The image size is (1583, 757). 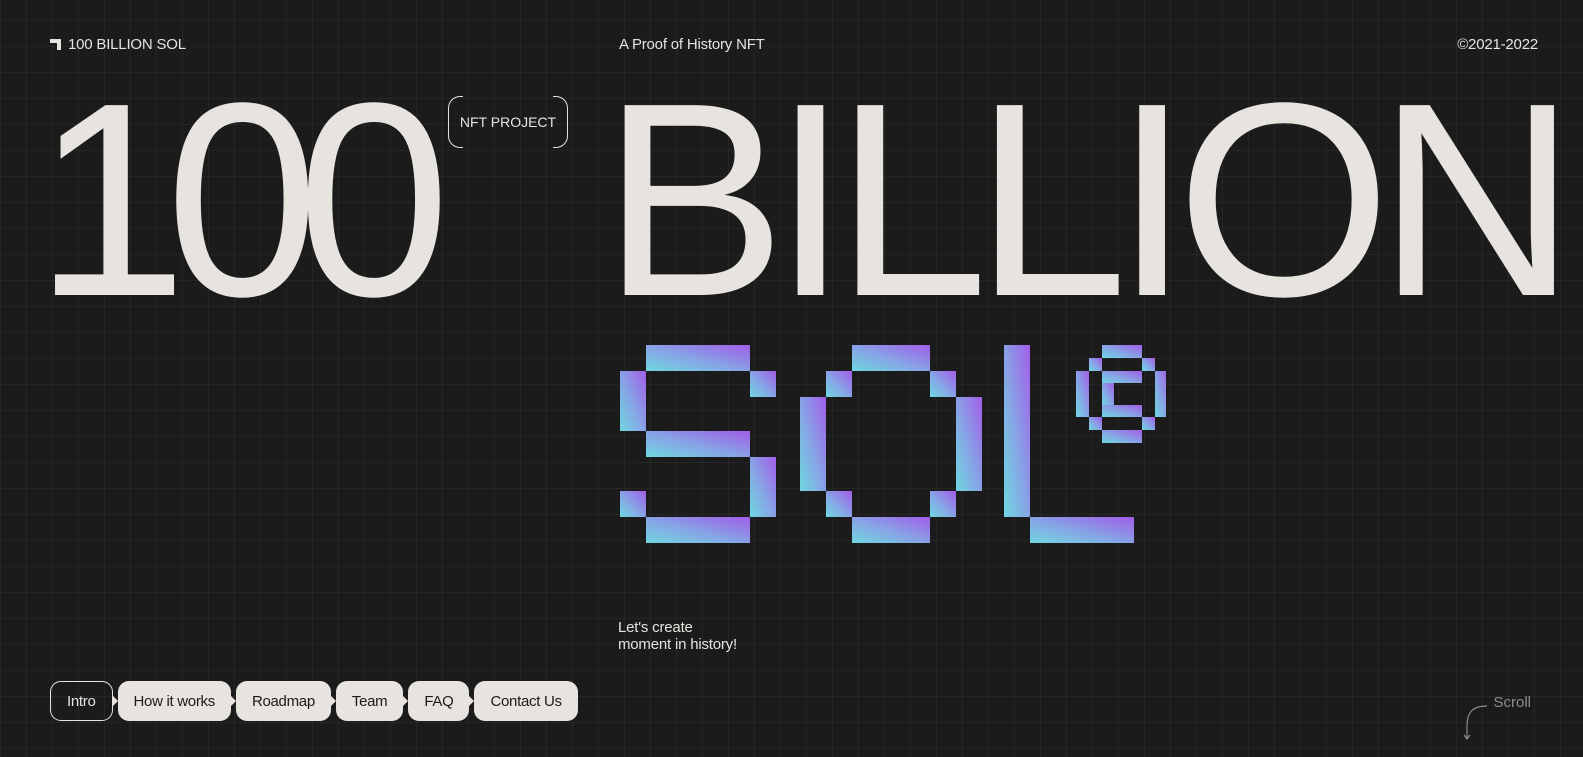 What do you see at coordinates (1476, 722) in the screenshot?
I see `curved-arrow-down-icon` at bounding box center [1476, 722].